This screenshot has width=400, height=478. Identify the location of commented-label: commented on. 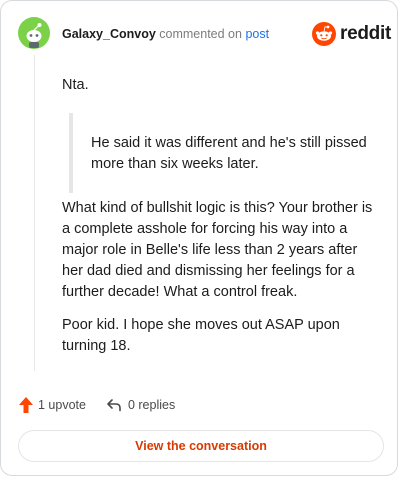
(200, 34).